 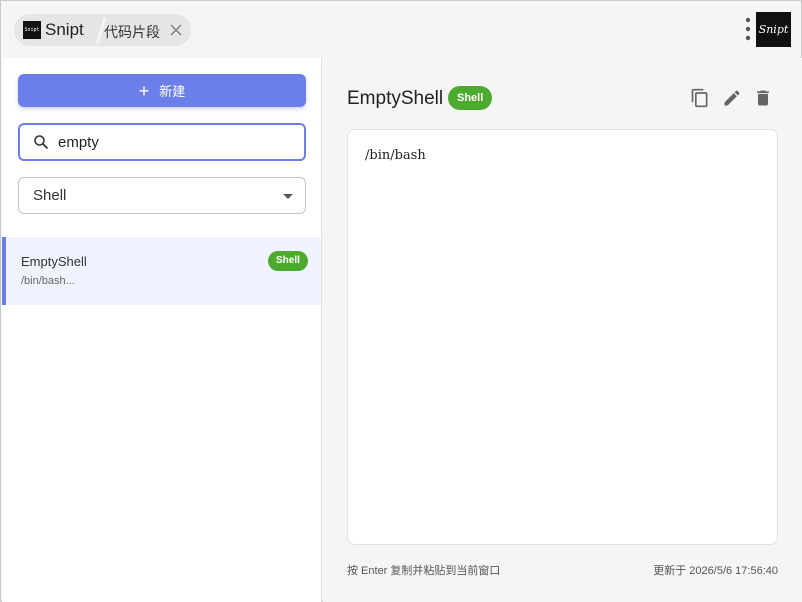 What do you see at coordinates (288, 196) in the screenshot?
I see `caret-down-icon` at bounding box center [288, 196].